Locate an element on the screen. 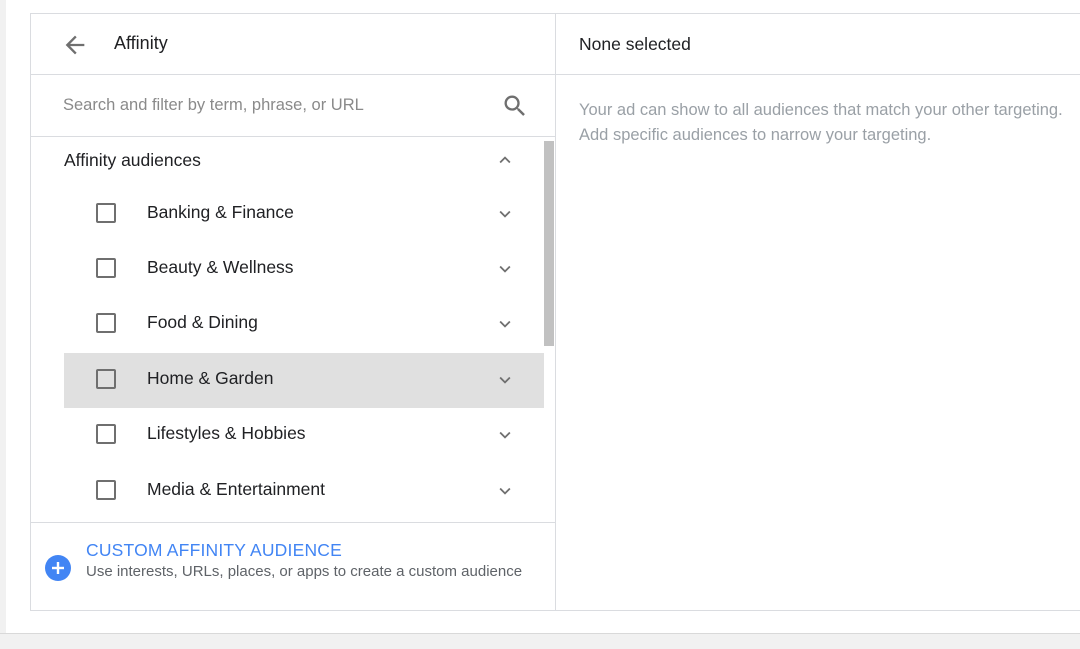 The image size is (1080, 649). browser-header: Affinity is located at coordinates (293, 44).